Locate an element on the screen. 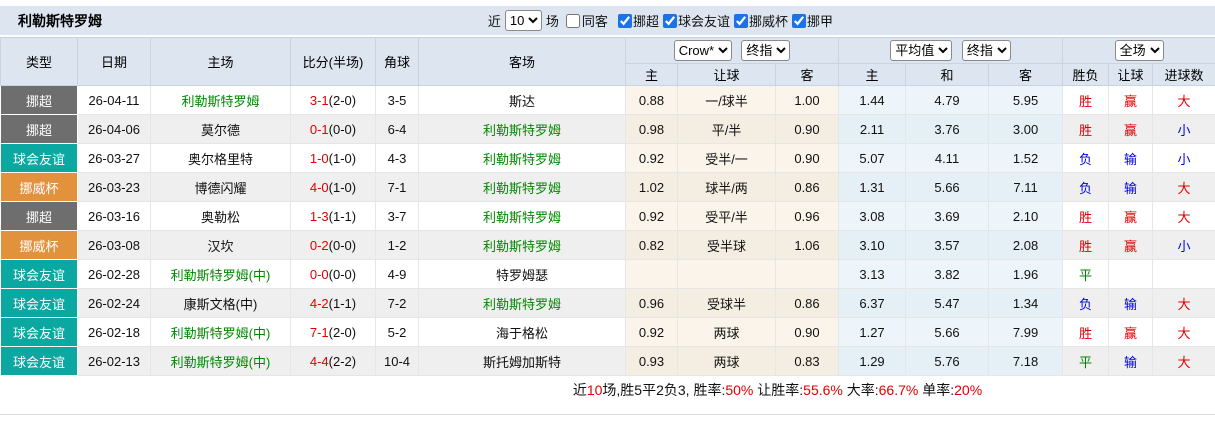 This screenshot has height=421, width=1215. euro-away-odds: 5.95 is located at coordinates (1026, 100).